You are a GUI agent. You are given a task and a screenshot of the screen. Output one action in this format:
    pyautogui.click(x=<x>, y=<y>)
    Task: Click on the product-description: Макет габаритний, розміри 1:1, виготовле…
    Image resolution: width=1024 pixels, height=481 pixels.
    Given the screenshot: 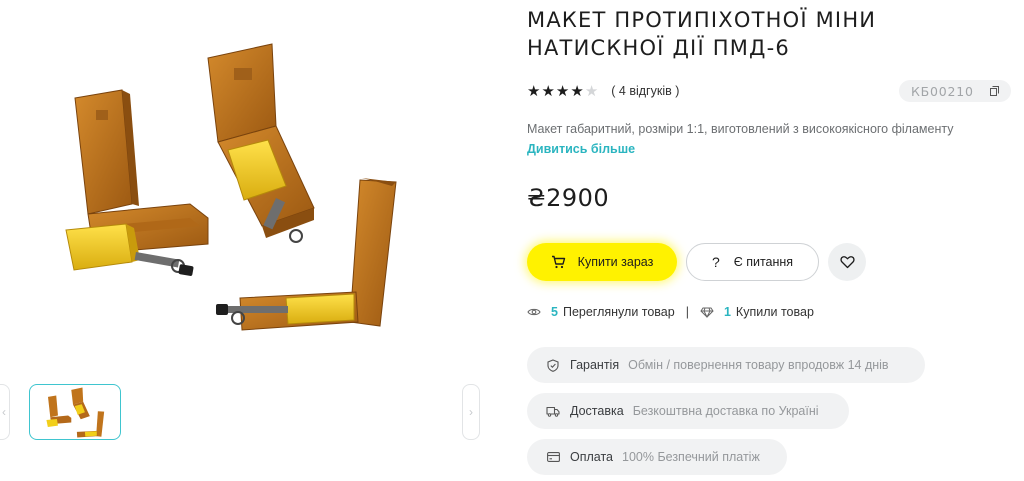 What is the action you would take?
    pyautogui.click(x=740, y=129)
    